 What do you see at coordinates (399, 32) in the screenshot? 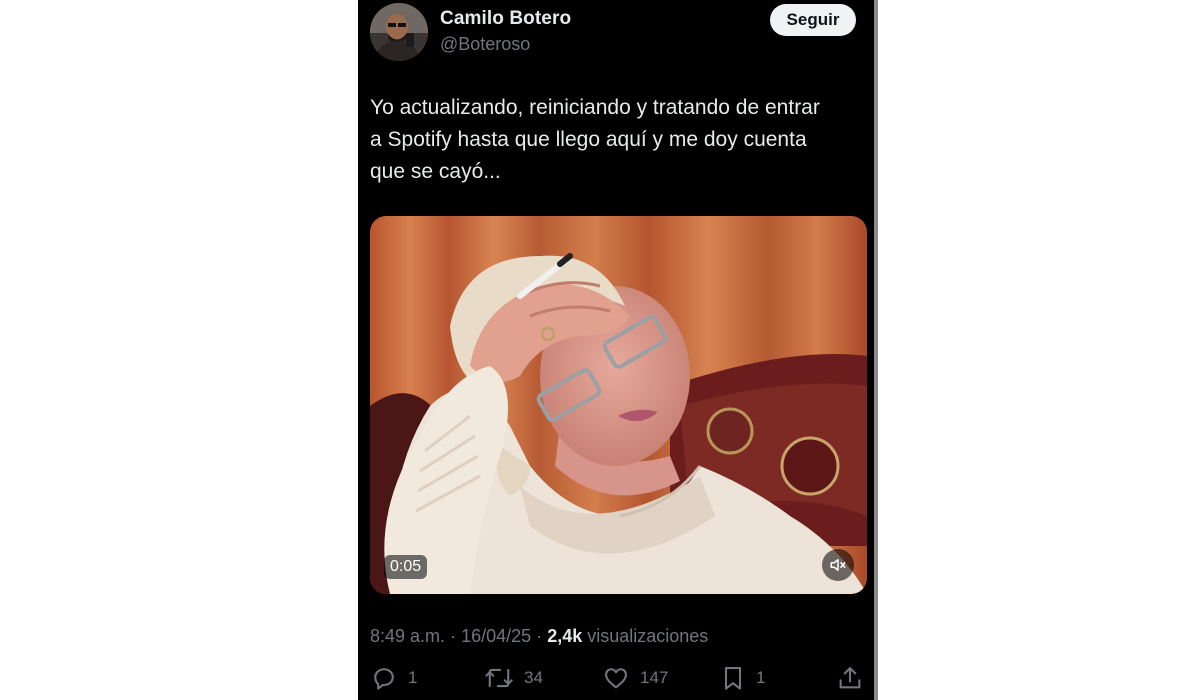
I see `avatar` at bounding box center [399, 32].